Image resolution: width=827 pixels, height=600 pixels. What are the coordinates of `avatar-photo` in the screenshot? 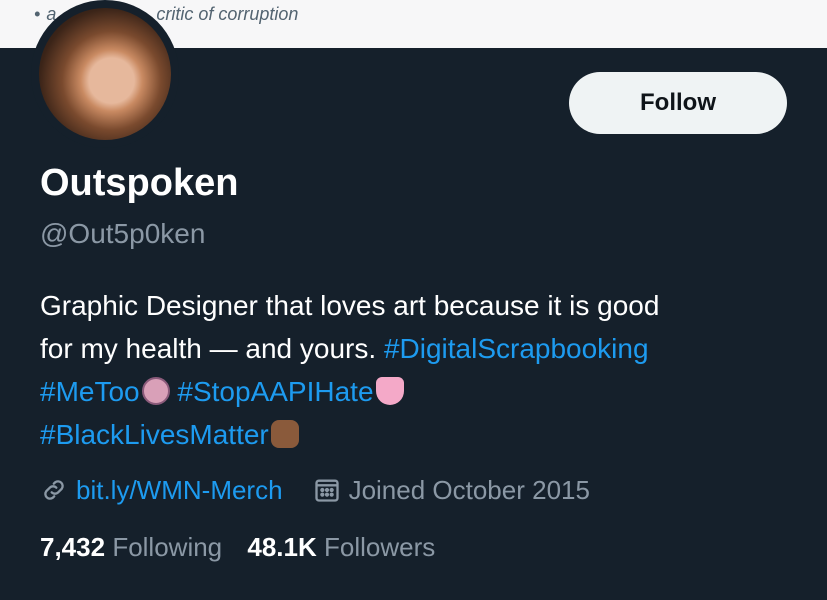 It's located at (105, 74).